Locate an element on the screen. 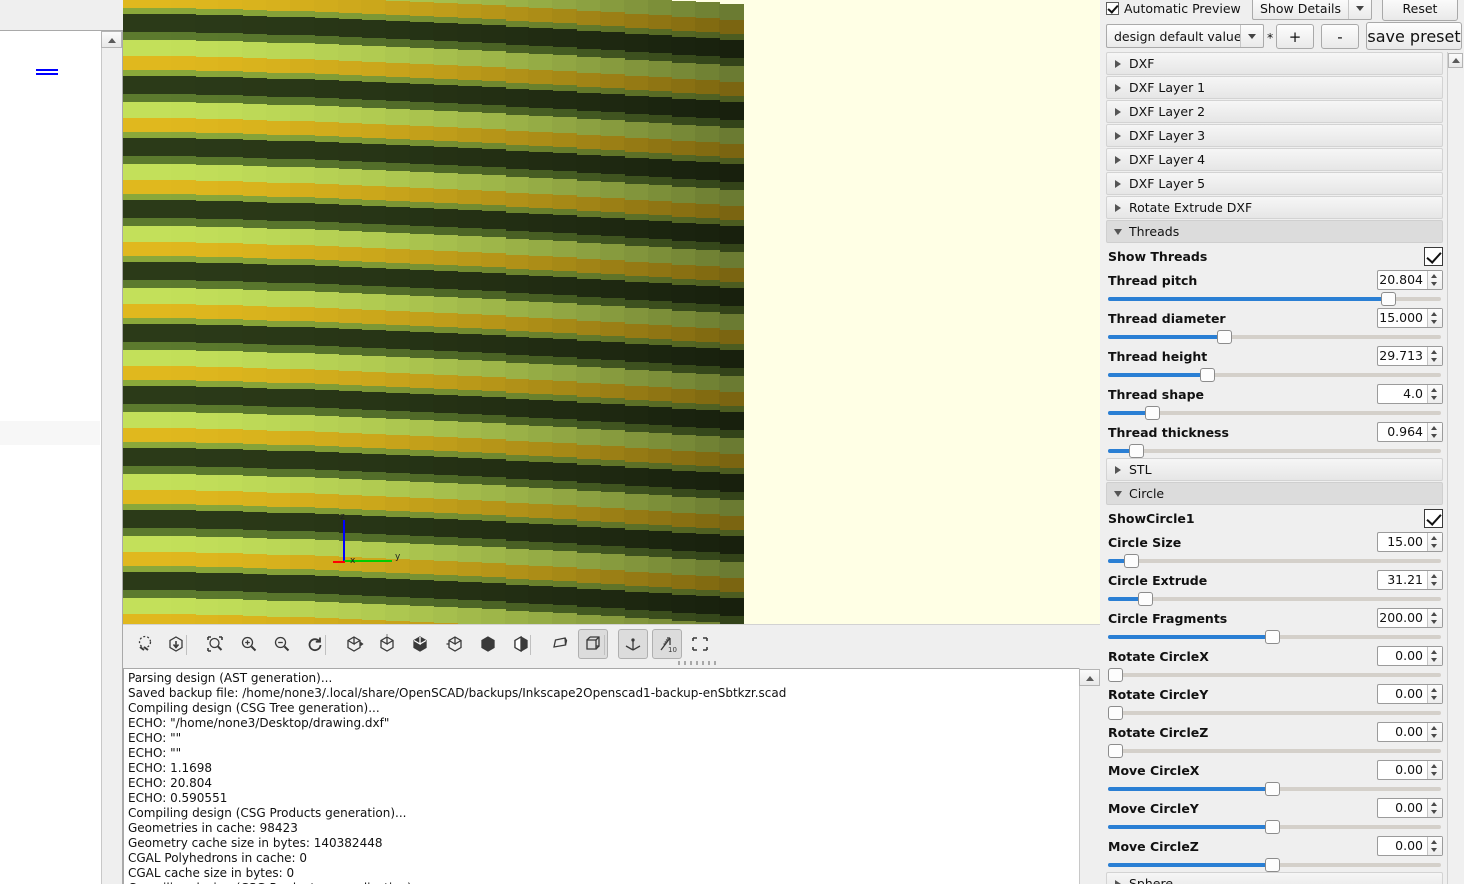  add-preset-button: + is located at coordinates (1295, 36).